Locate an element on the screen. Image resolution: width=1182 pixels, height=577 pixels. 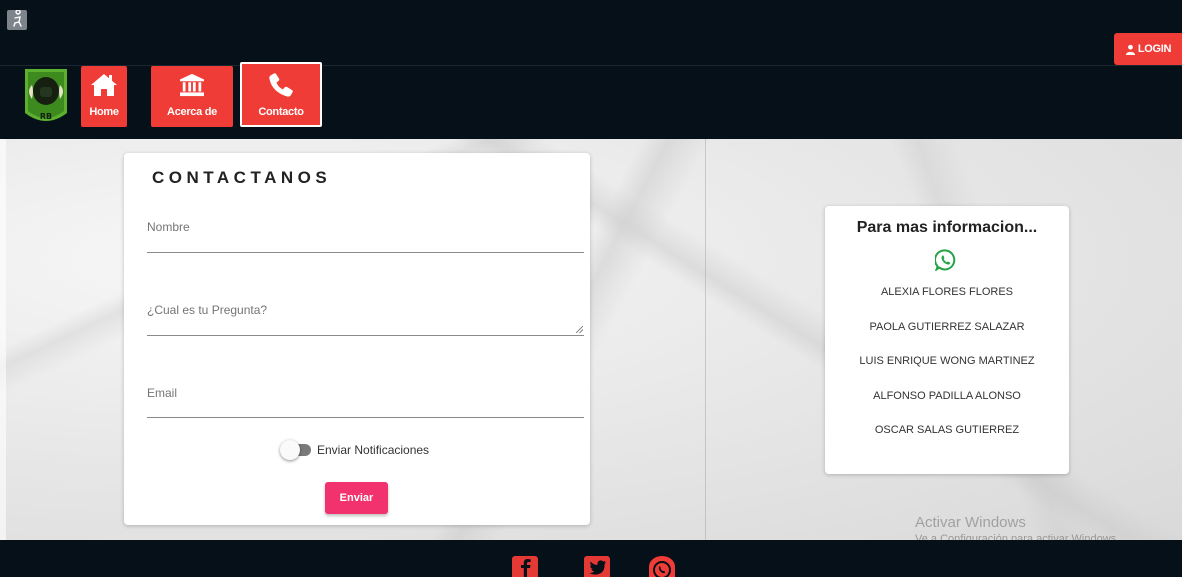
contact-item: LUIS ENRIQUE WONG MARTINEZ is located at coordinates (947, 361).